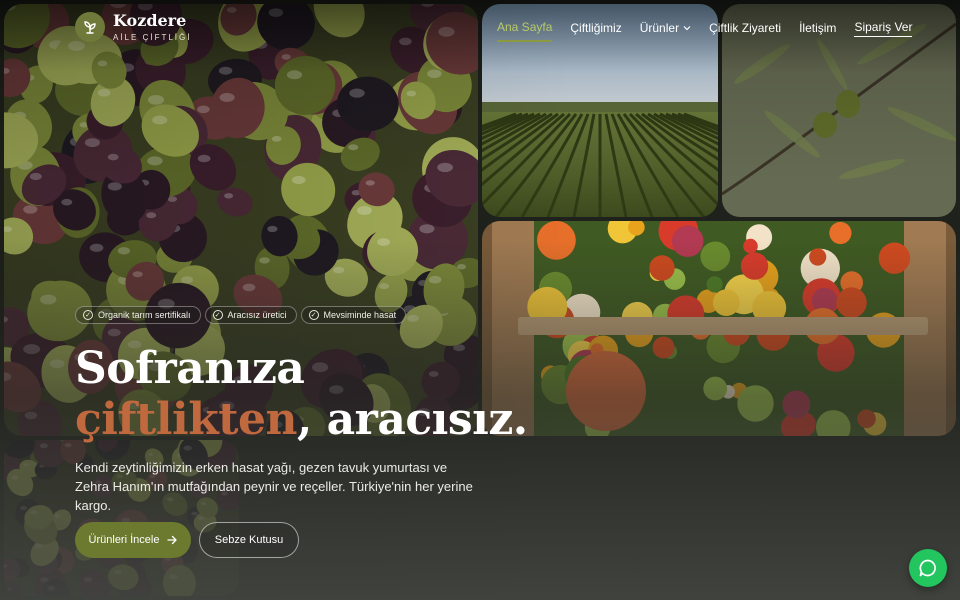 This screenshot has height=600, width=960. What do you see at coordinates (257, 315) in the screenshot?
I see `badge-label: Aracısız üretici` at bounding box center [257, 315].